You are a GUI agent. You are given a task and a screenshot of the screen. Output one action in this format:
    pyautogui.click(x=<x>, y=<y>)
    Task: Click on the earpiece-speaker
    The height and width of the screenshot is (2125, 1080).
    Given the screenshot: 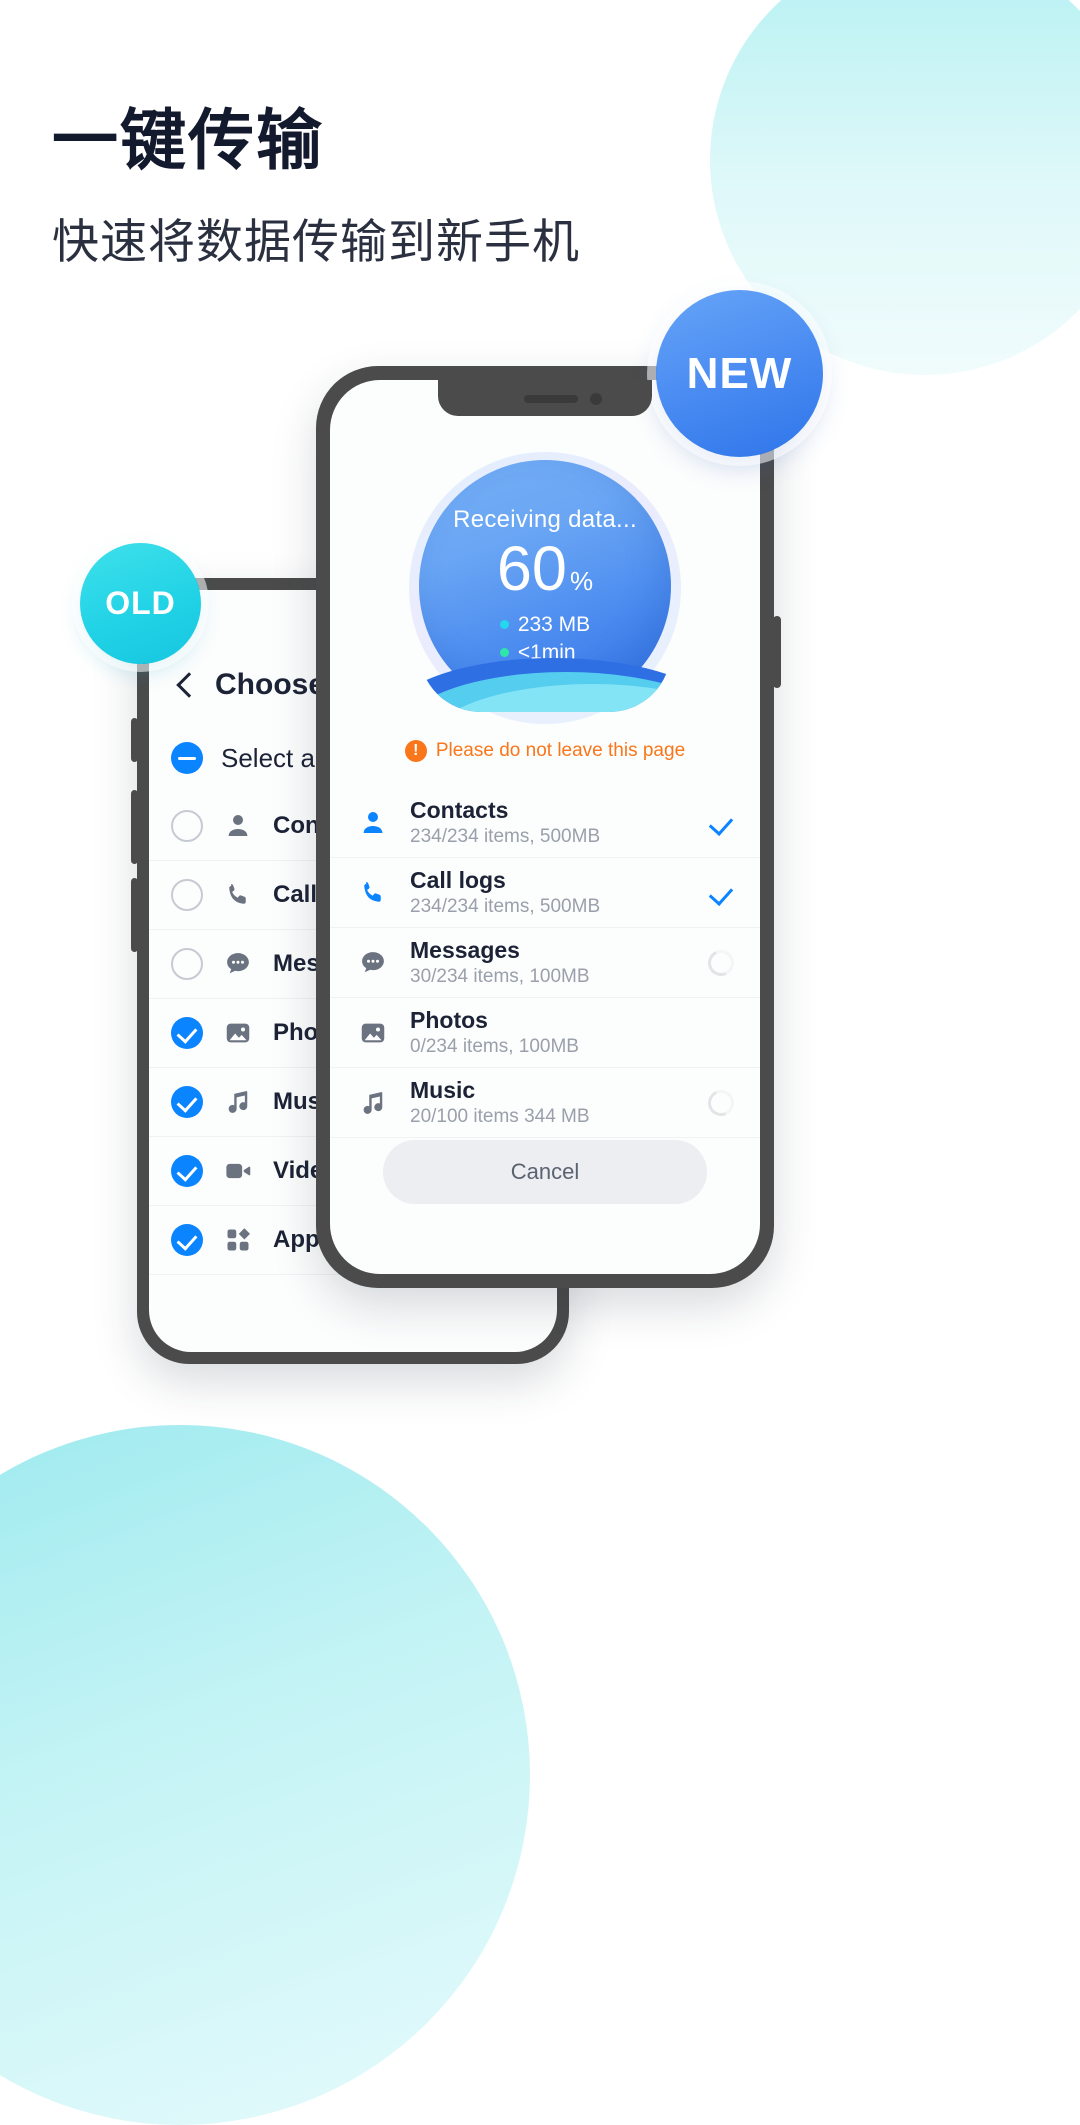 What is the action you would take?
    pyautogui.click(x=551, y=399)
    